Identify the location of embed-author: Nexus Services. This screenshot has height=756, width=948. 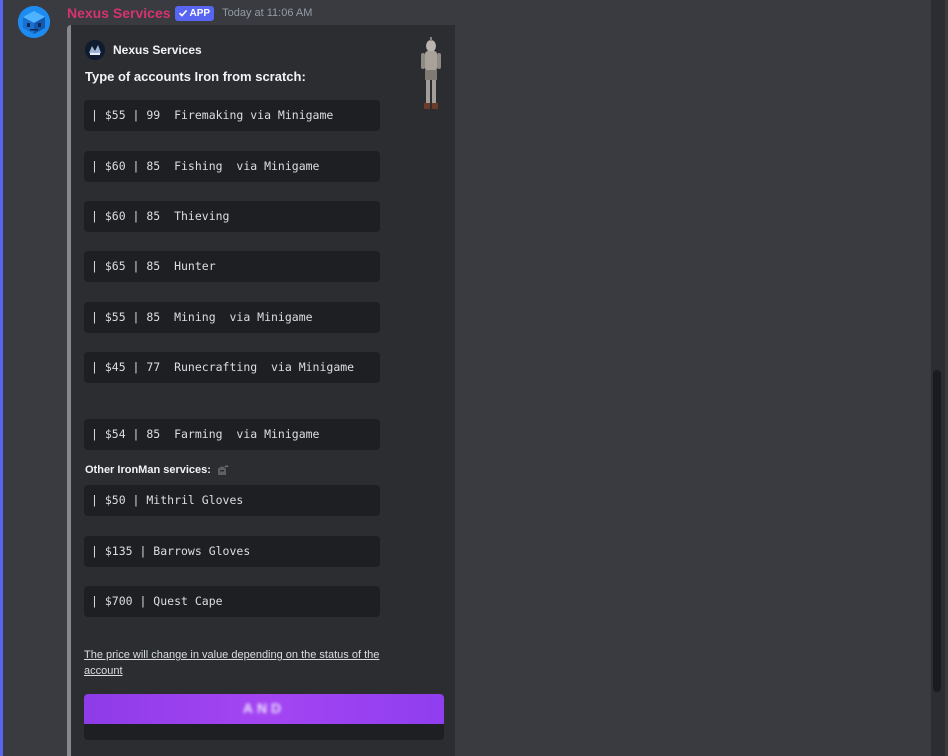
(143, 50).